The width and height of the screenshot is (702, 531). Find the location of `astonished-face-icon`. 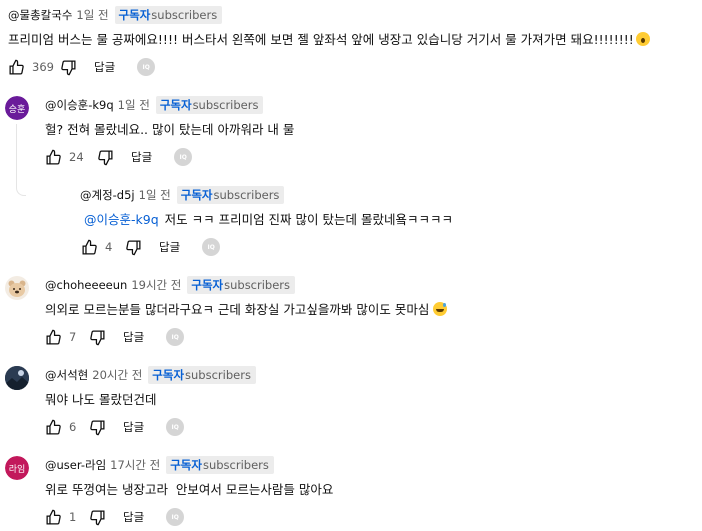

astonished-face-icon is located at coordinates (642, 39).